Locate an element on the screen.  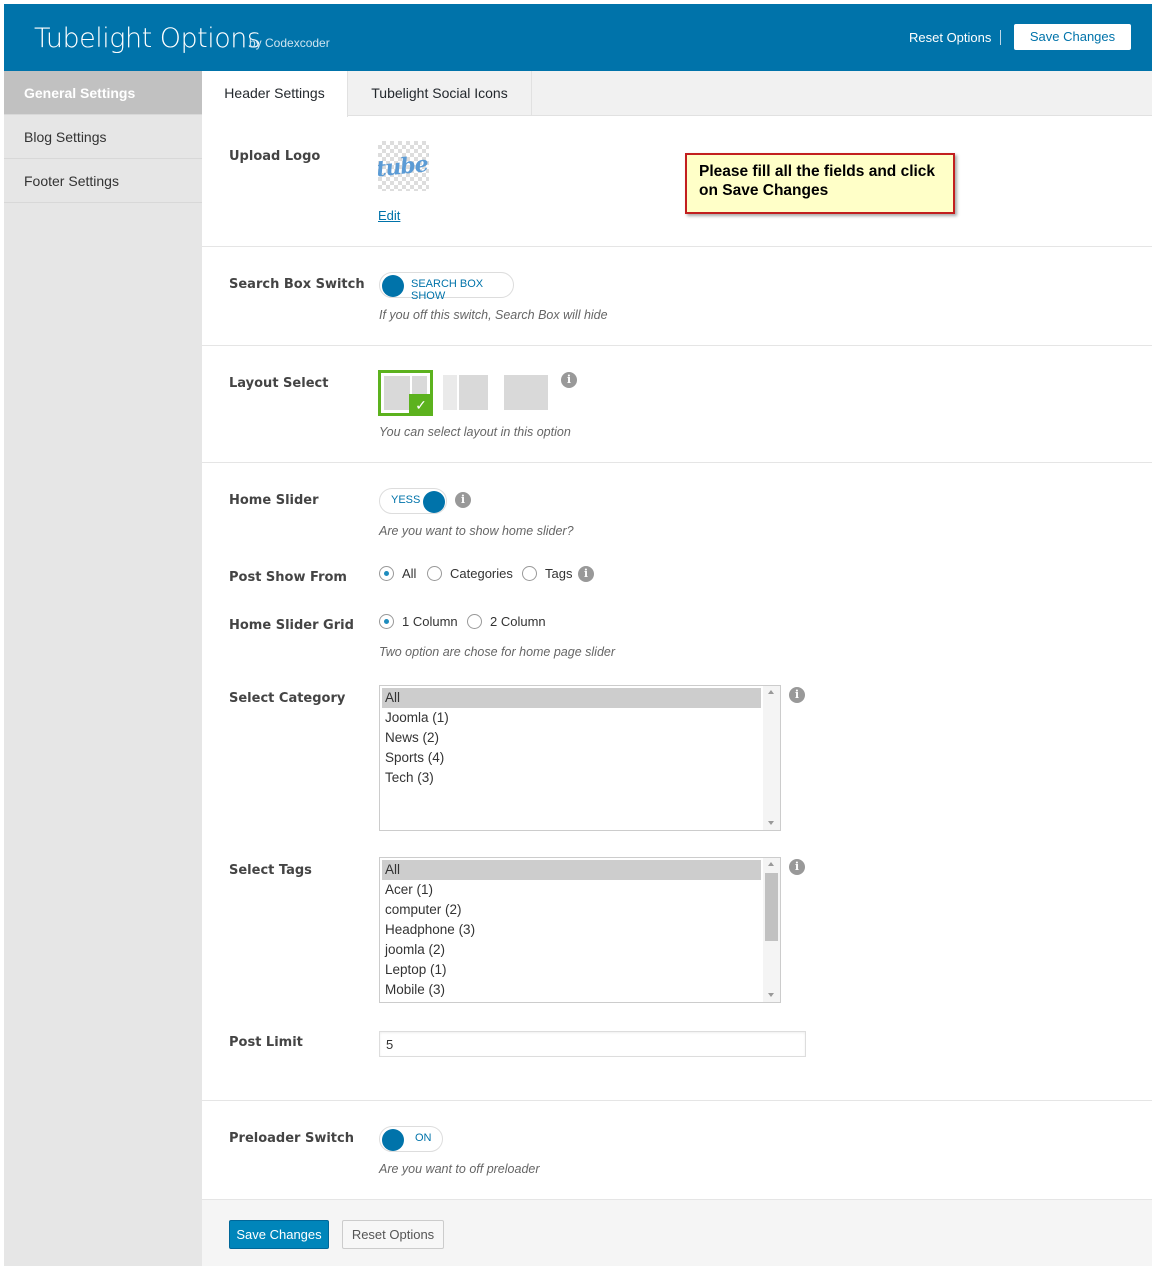
check-icon: ✓ is located at coordinates (421, 405).